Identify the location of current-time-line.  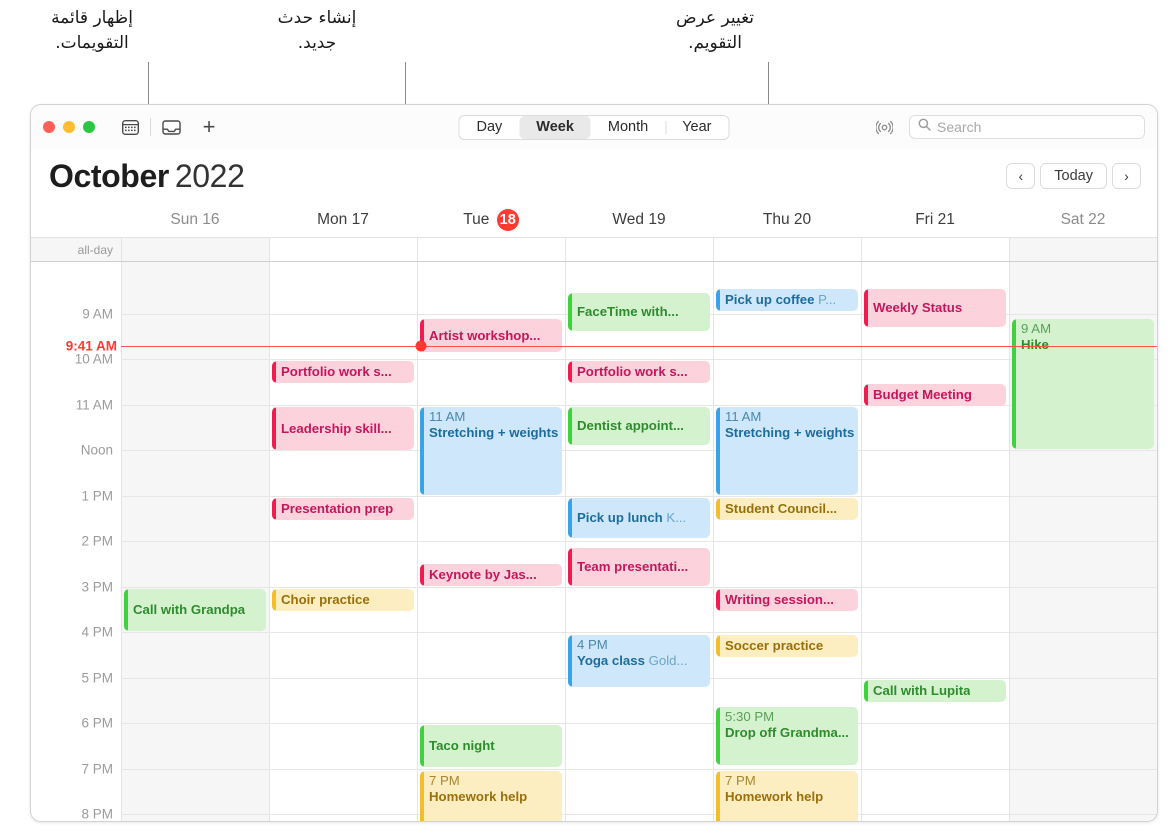
(639, 346).